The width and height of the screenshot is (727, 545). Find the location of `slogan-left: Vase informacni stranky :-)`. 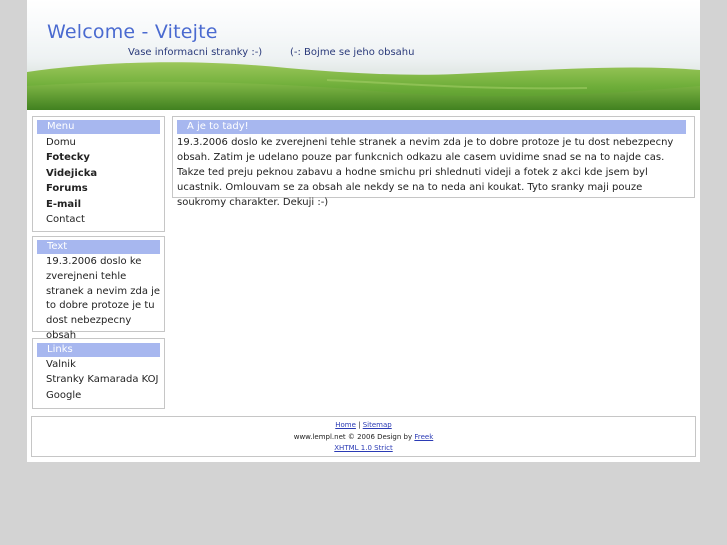

slogan-left: Vase informacni stranky :-) is located at coordinates (195, 52).